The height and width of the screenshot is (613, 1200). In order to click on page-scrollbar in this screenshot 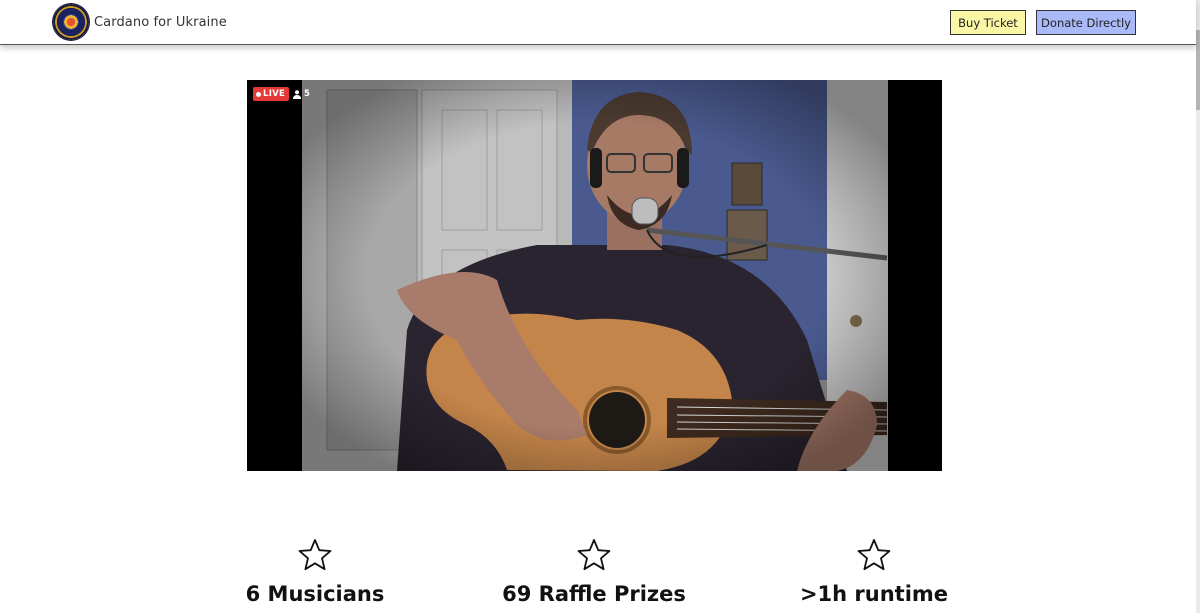, I will do `click(1198, 306)`.